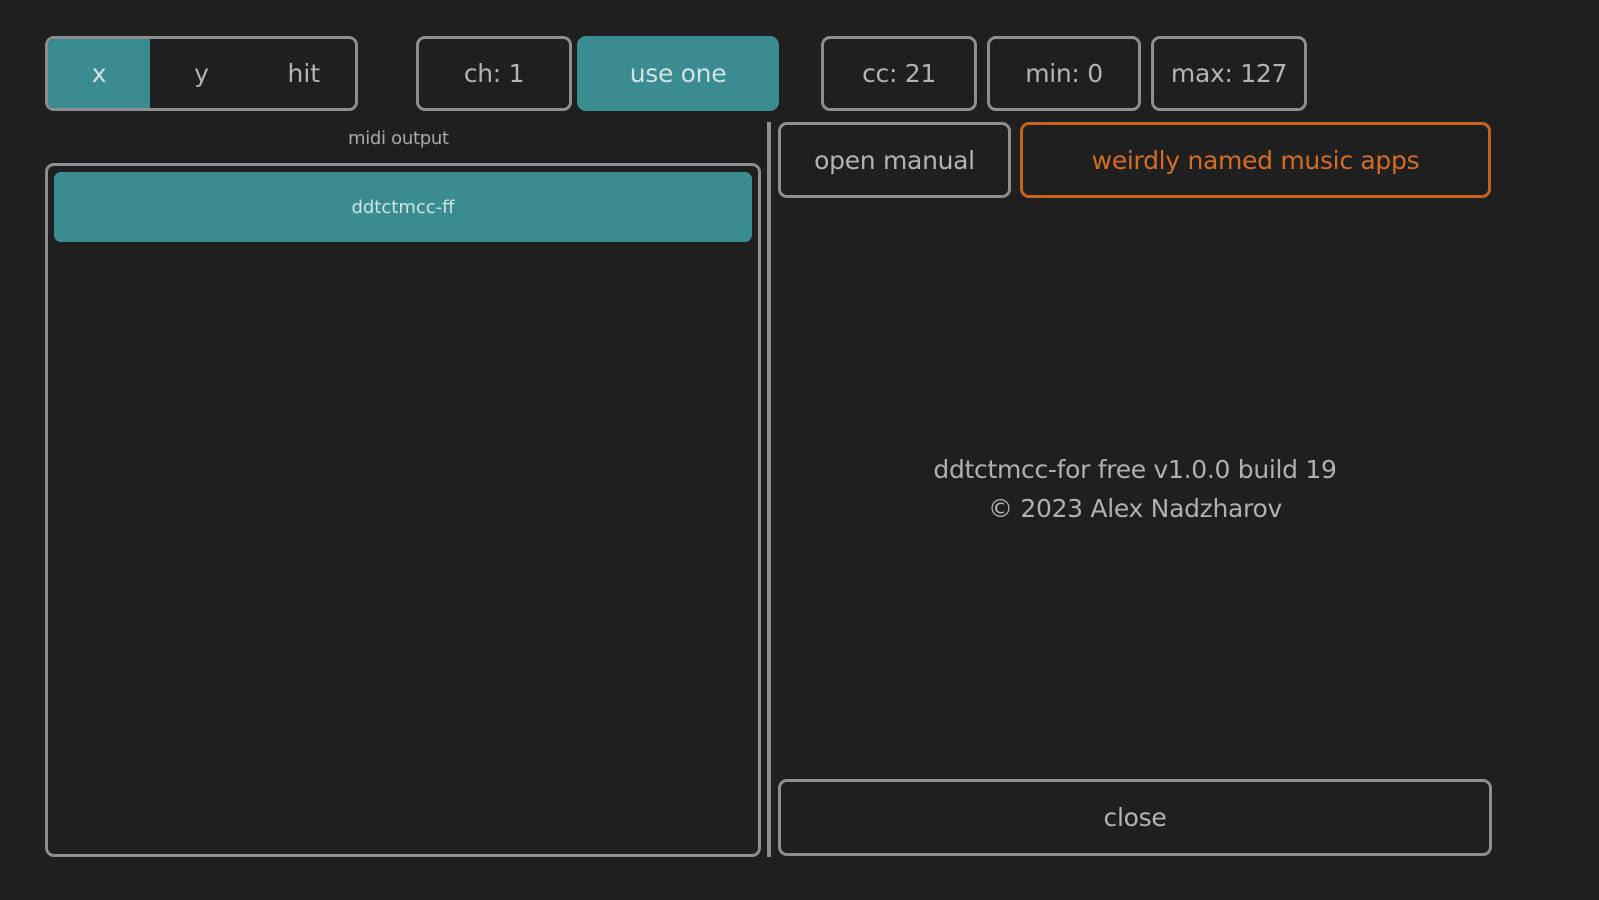 The image size is (1599, 900). What do you see at coordinates (403, 207) in the screenshot?
I see `midi-device-item: ddtctmcc-ff` at bounding box center [403, 207].